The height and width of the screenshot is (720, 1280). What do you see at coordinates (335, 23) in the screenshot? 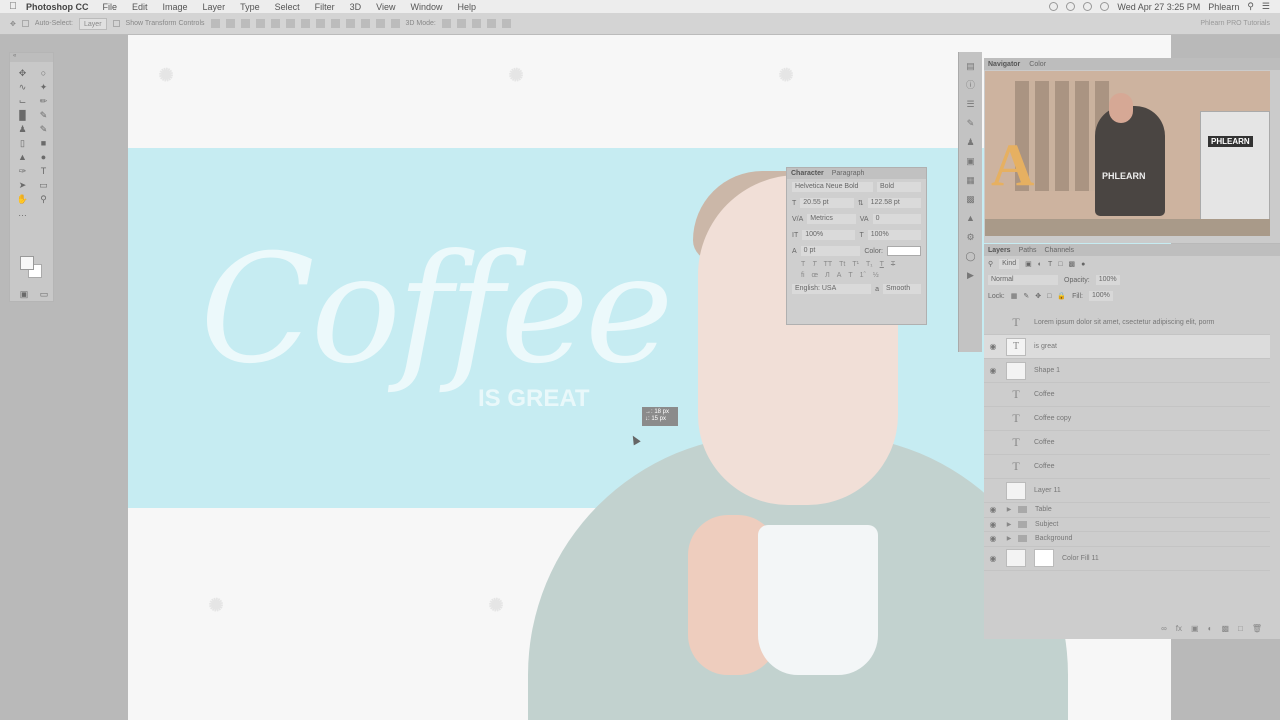
I see `distribute-bottom-icon` at bounding box center [335, 23].